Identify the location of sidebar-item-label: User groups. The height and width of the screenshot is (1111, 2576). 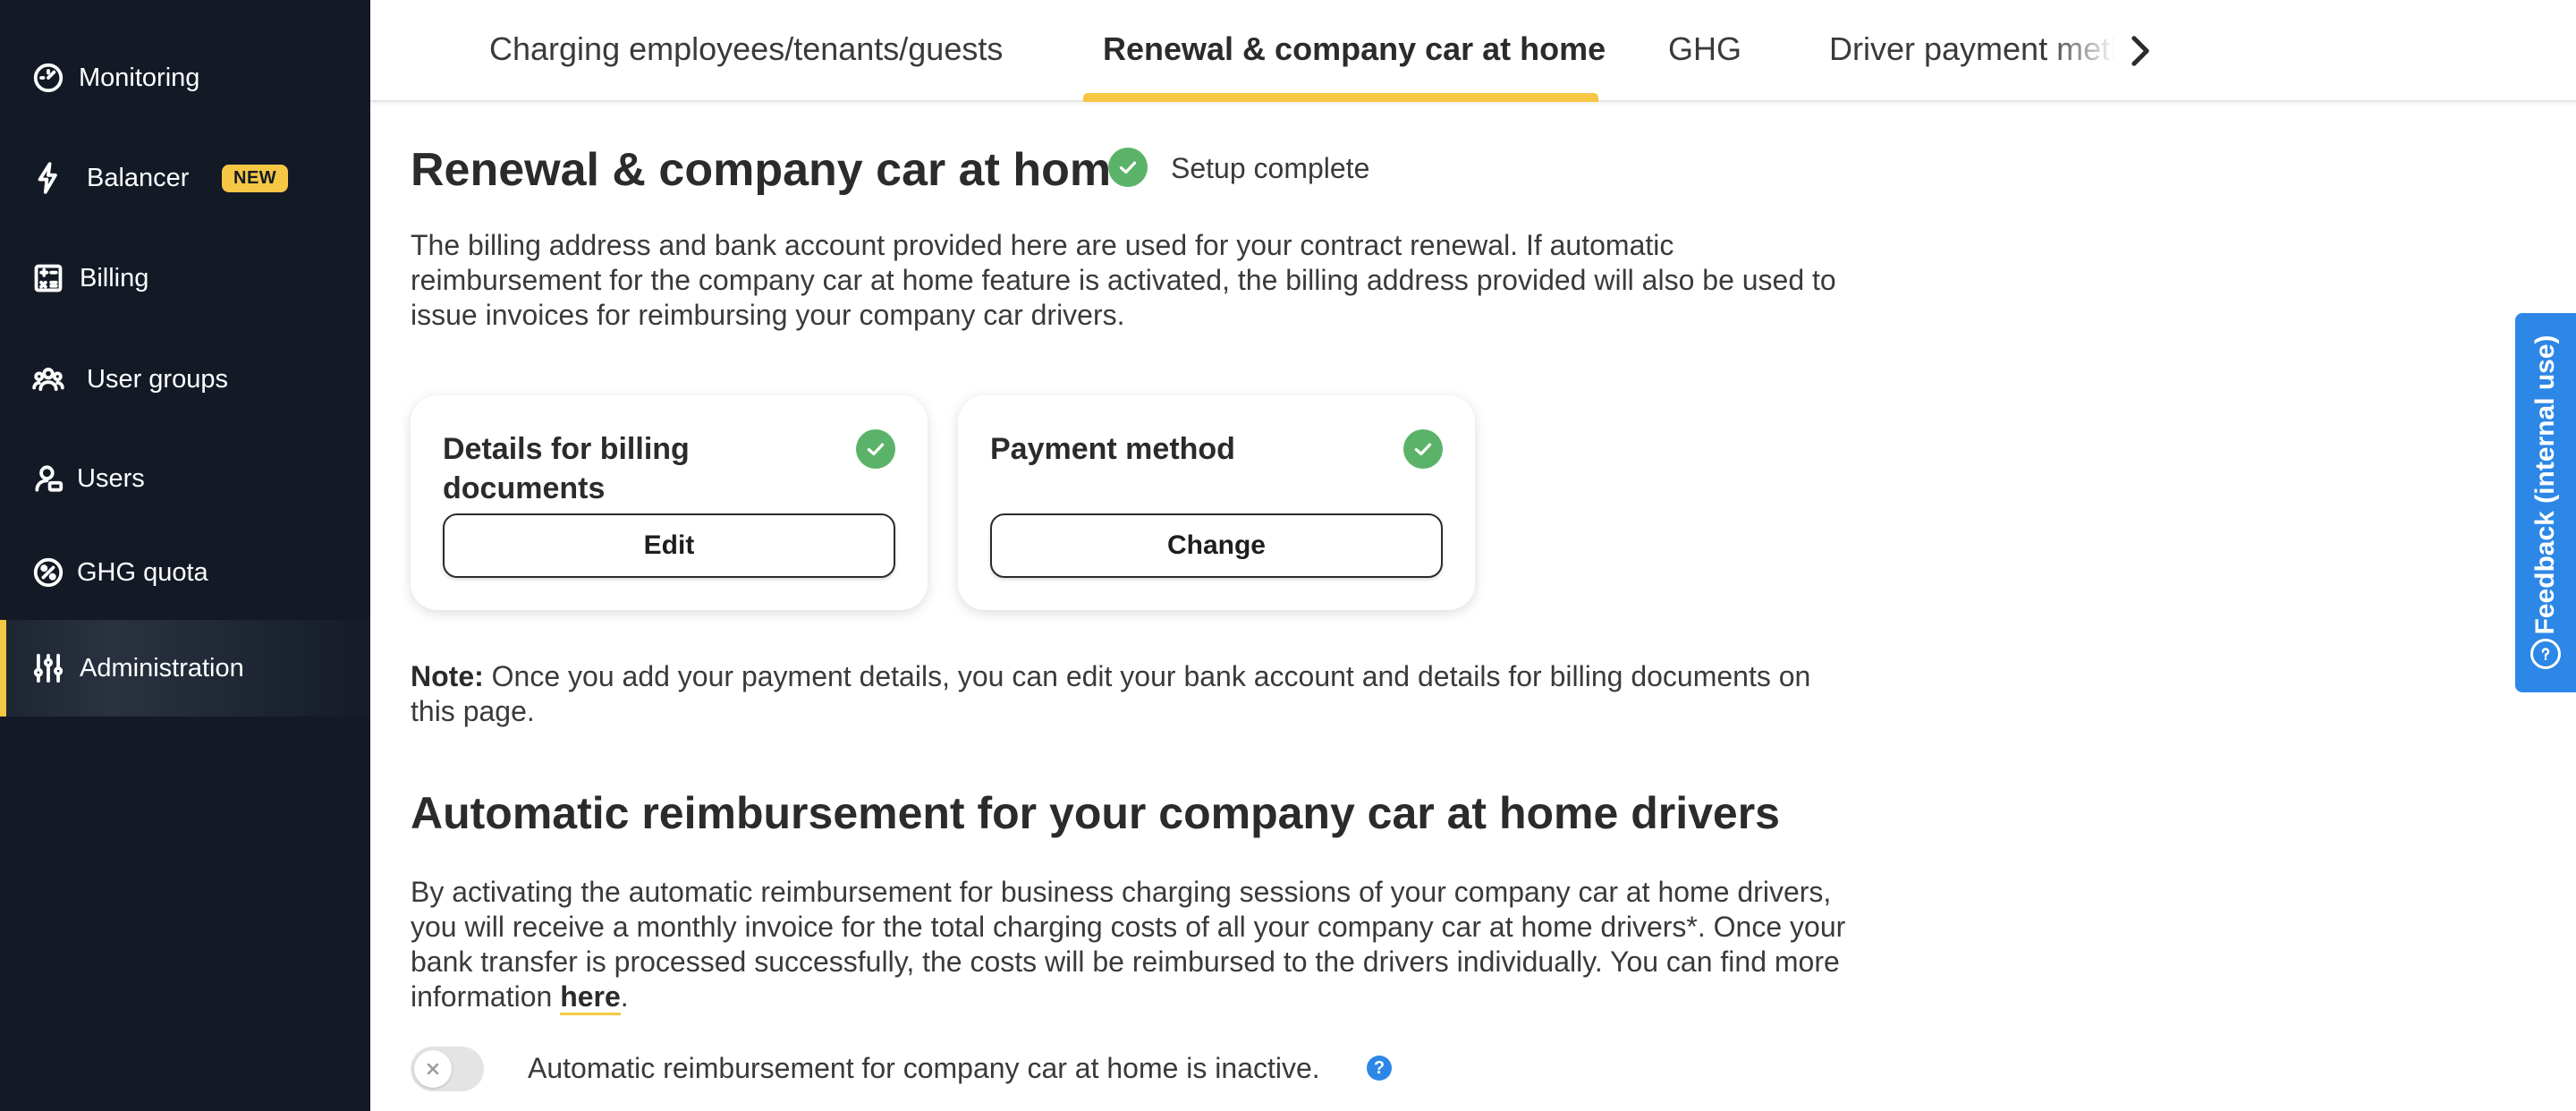
(157, 379).